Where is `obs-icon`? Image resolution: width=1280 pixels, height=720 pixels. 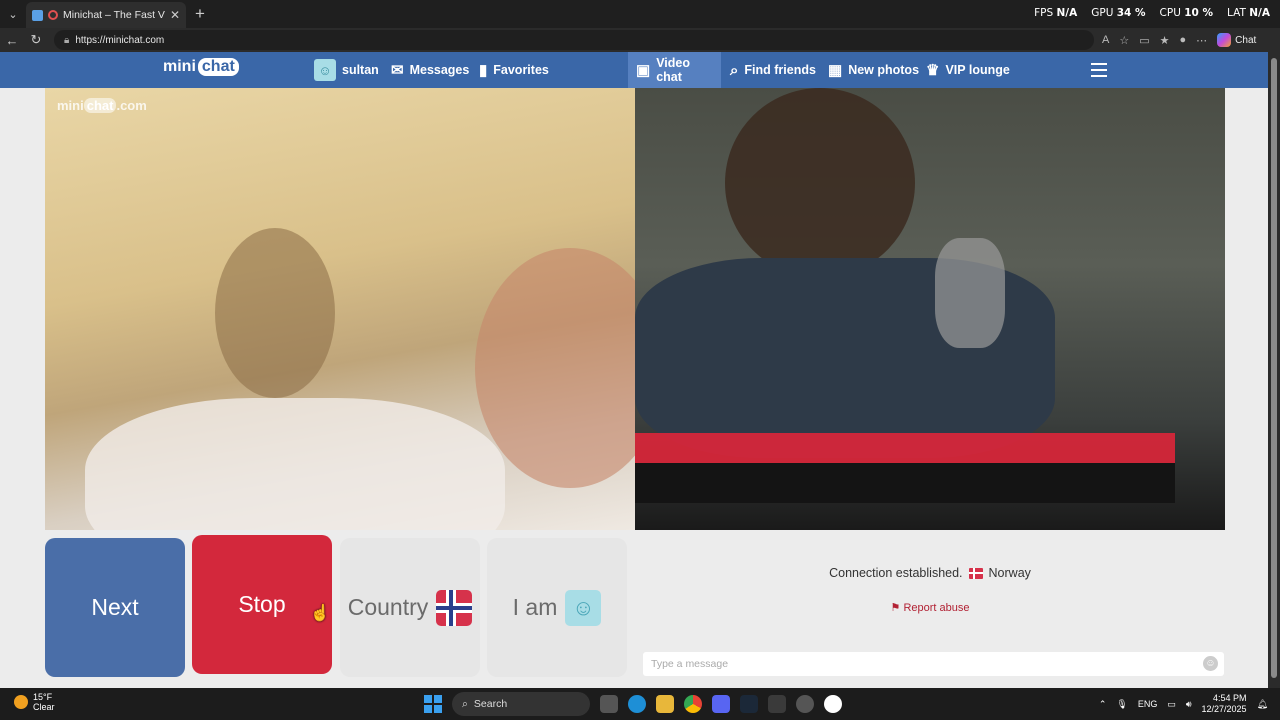
obs-icon is located at coordinates (833, 704).